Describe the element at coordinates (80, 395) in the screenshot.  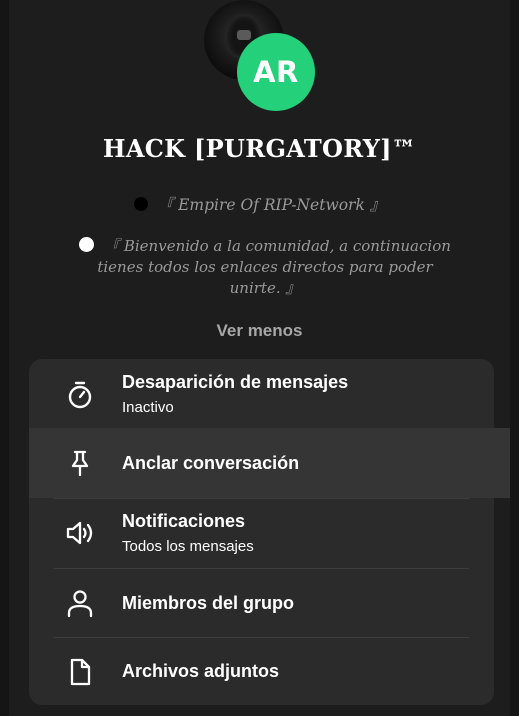
I see `timer-icon` at that location.